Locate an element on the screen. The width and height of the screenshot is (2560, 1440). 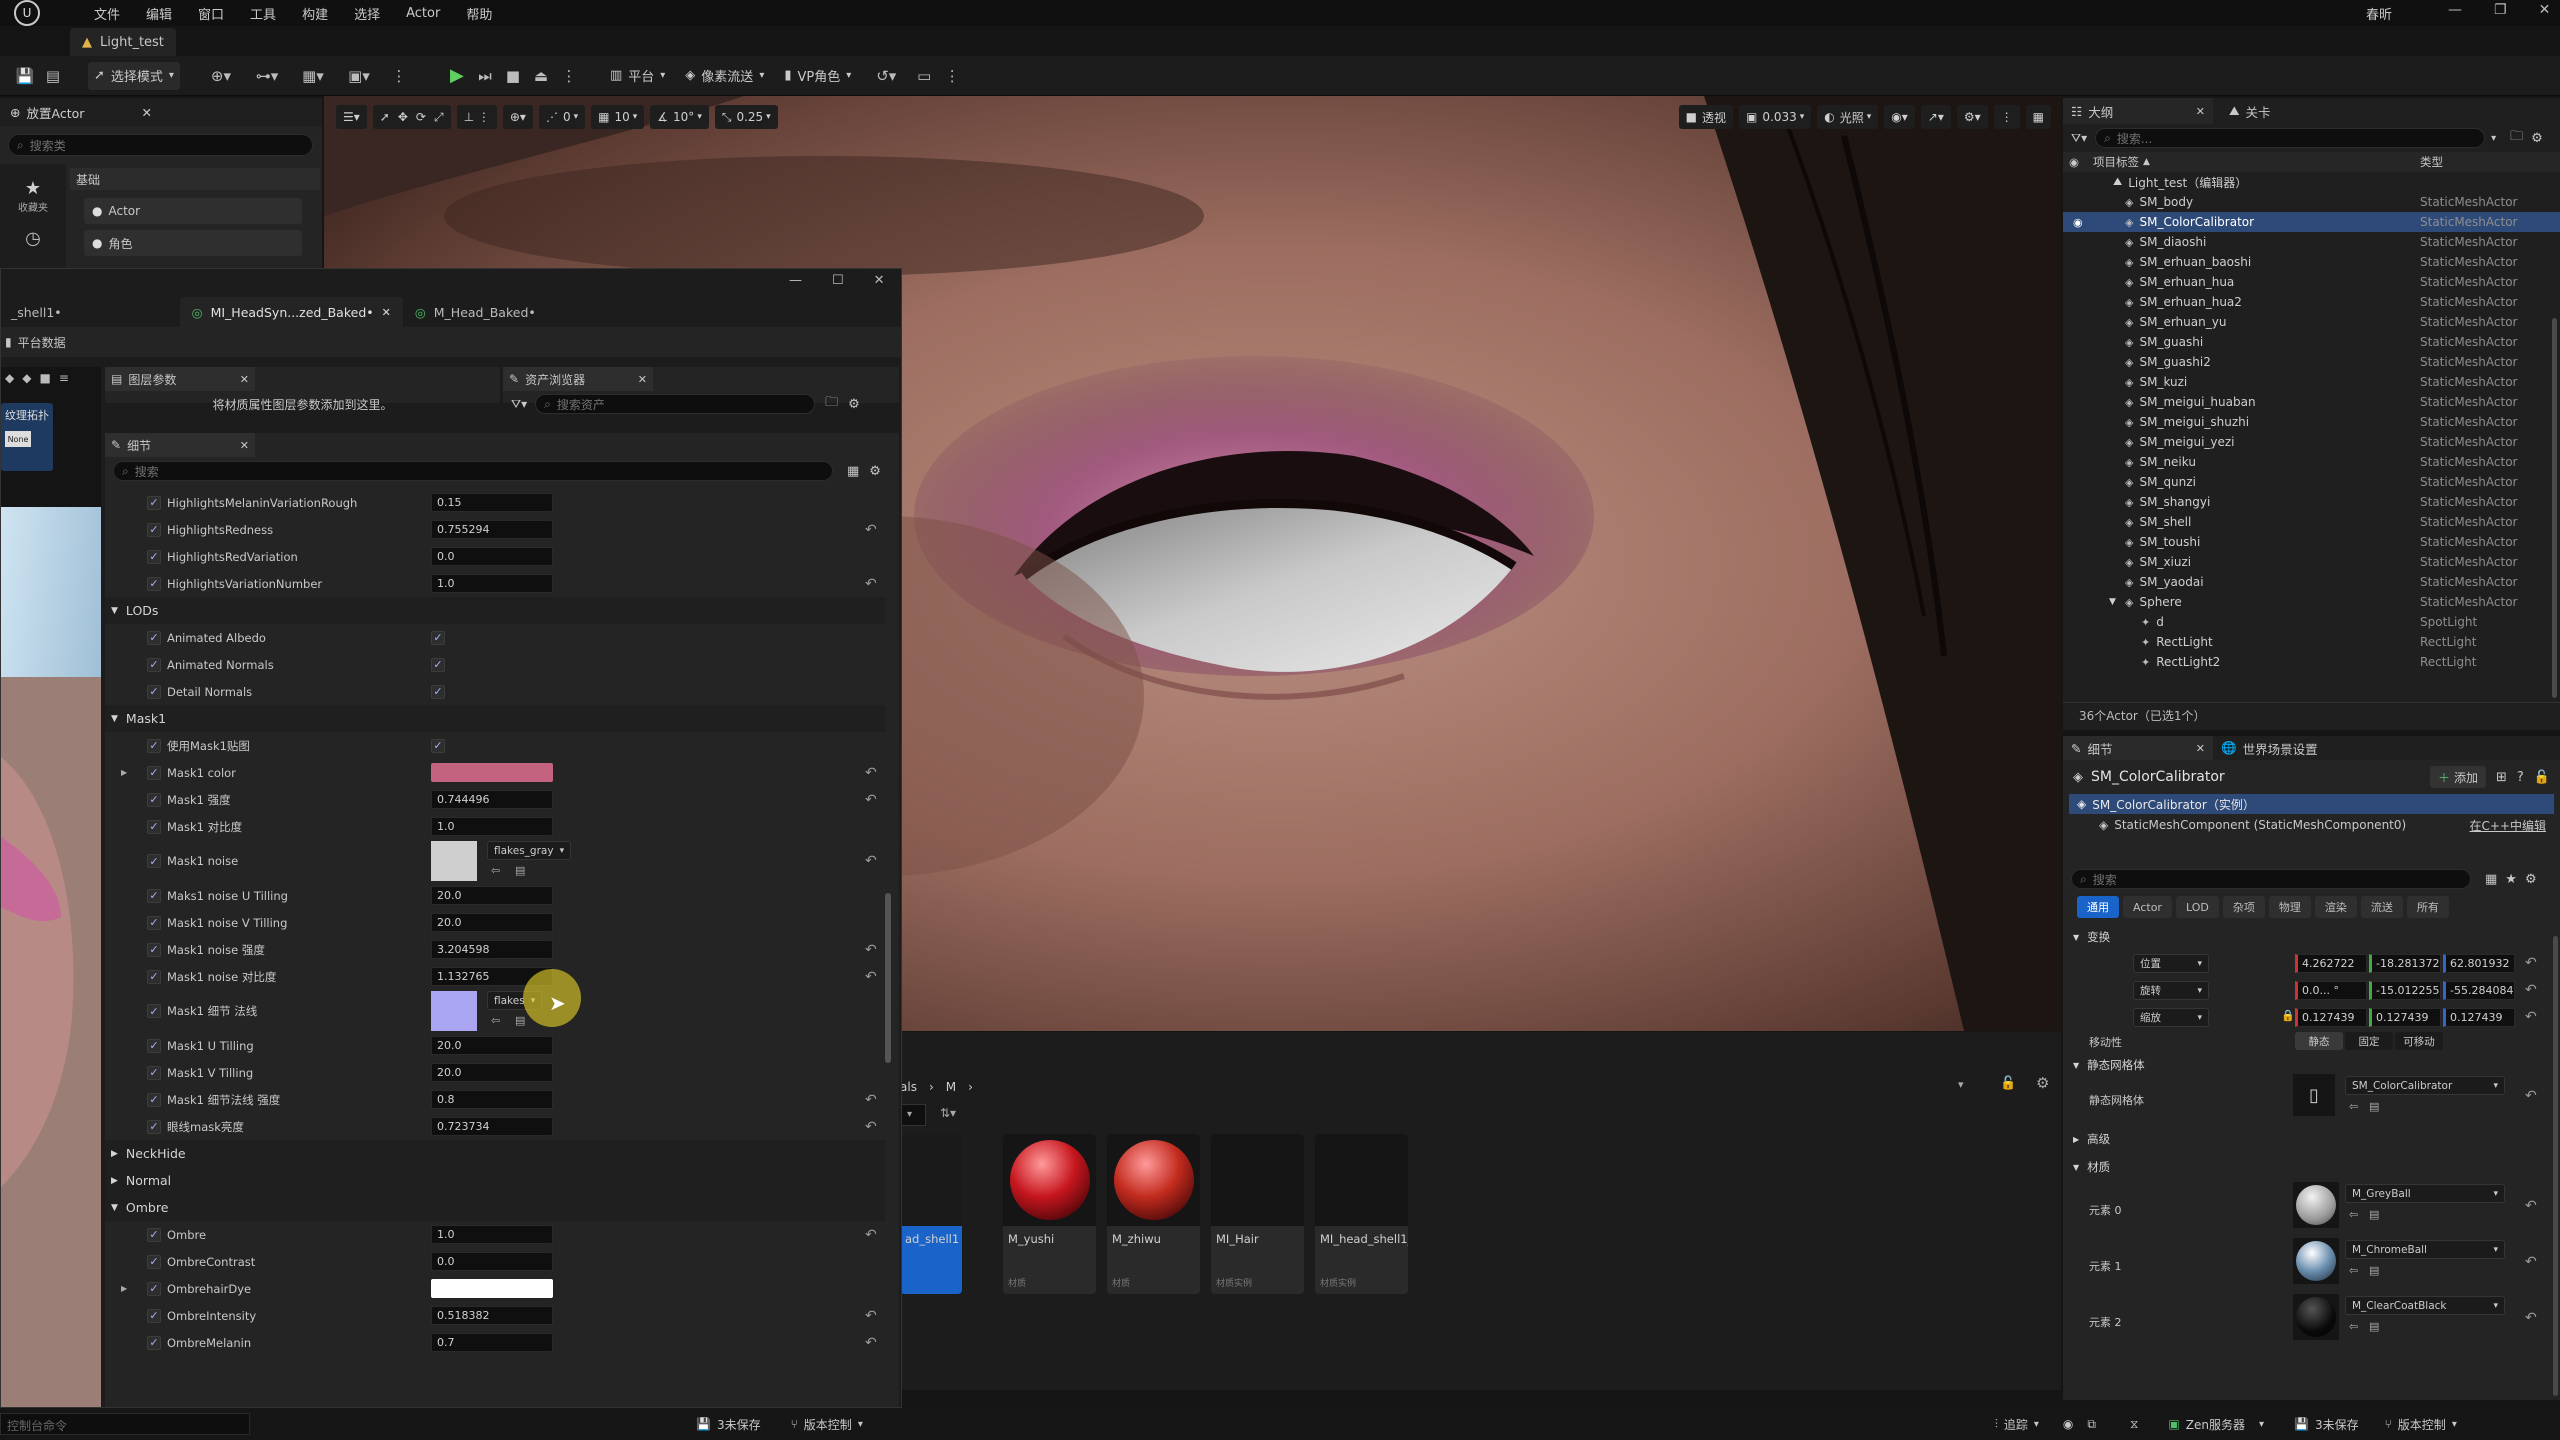
brush-icon: ◆ is located at coordinates (9, 378).